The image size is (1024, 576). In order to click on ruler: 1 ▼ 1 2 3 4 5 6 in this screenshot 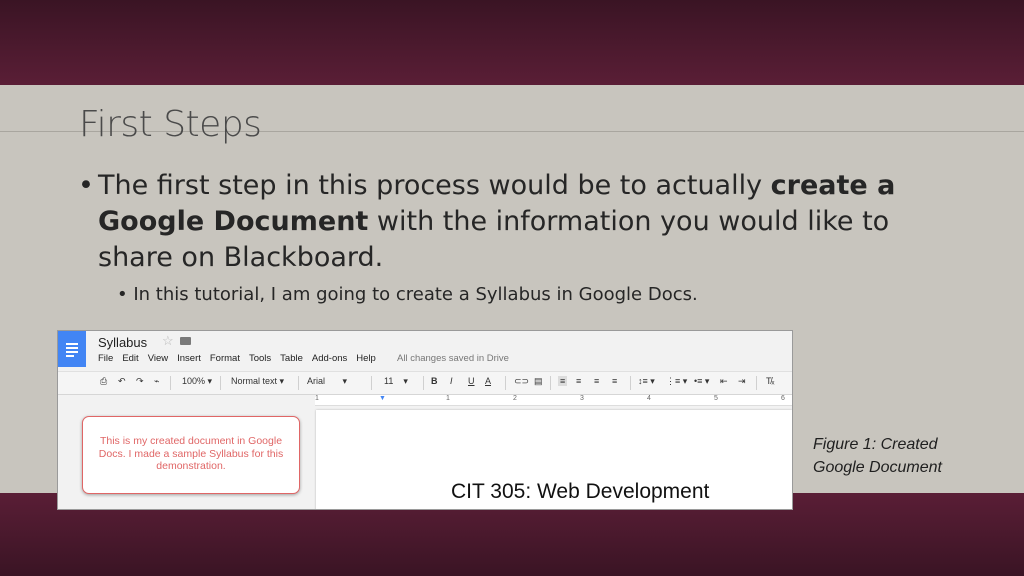, I will do `click(553, 400)`.